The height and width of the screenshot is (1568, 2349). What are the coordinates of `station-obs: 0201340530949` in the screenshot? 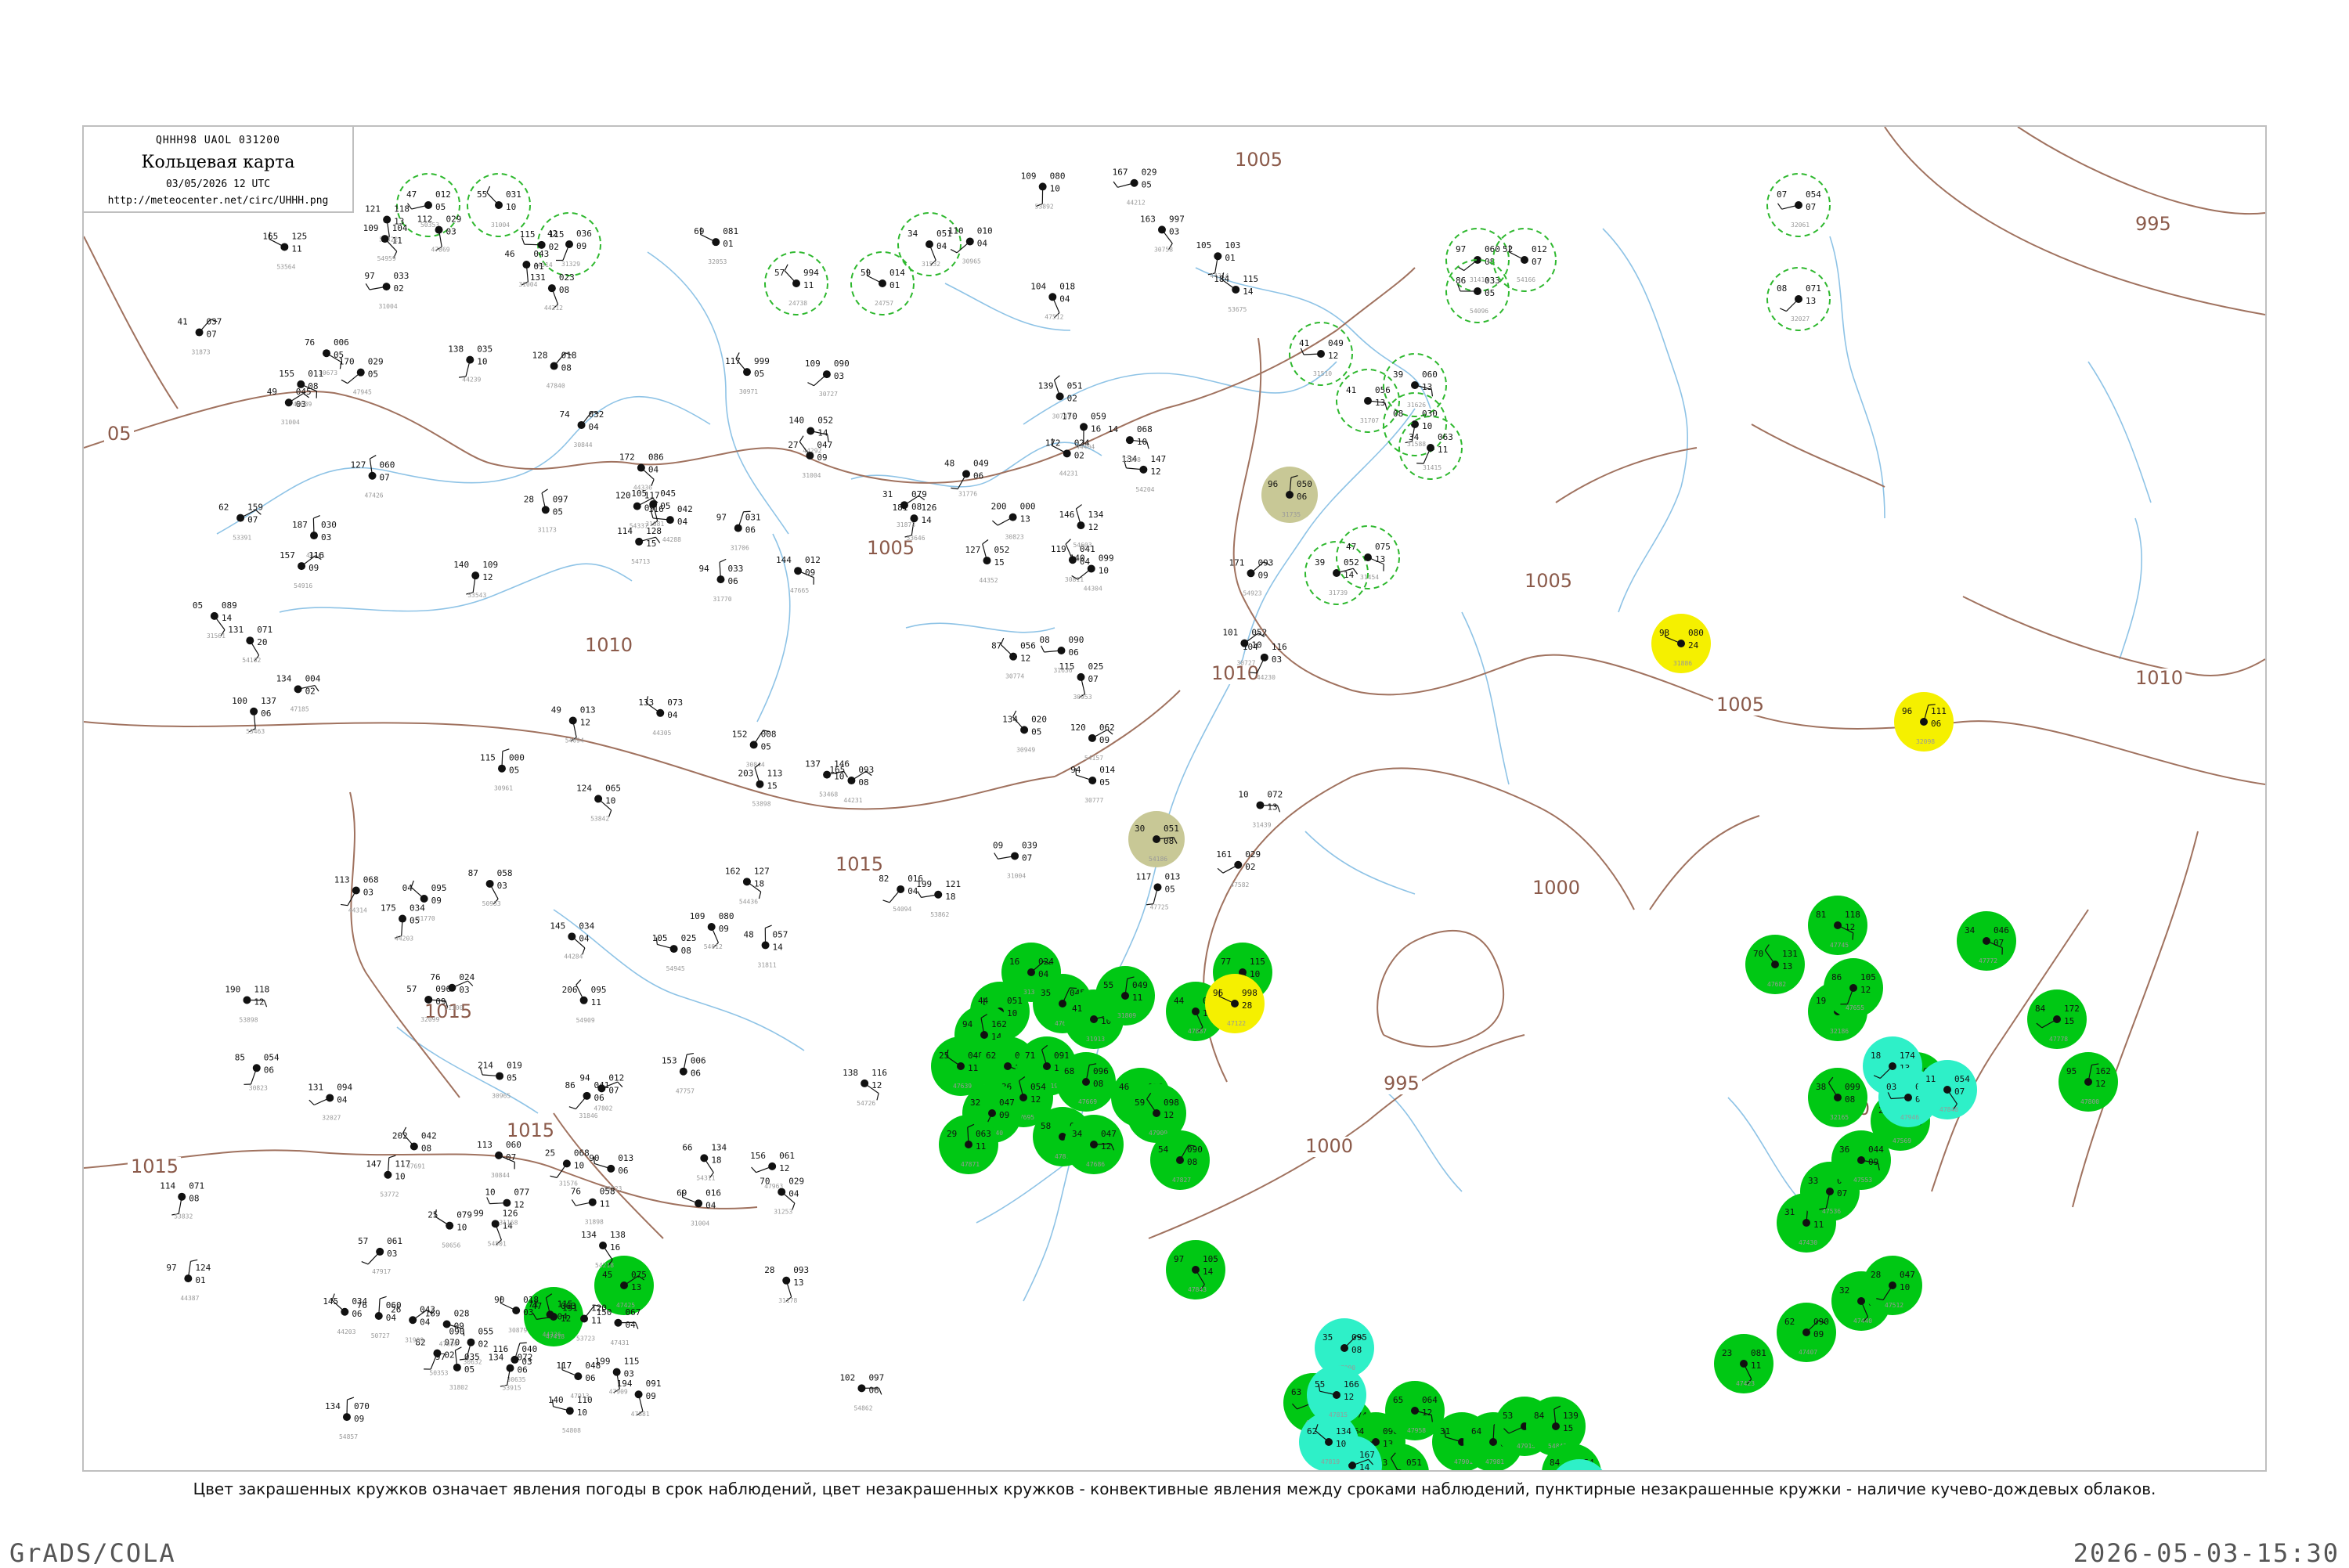 It's located at (1024, 732).